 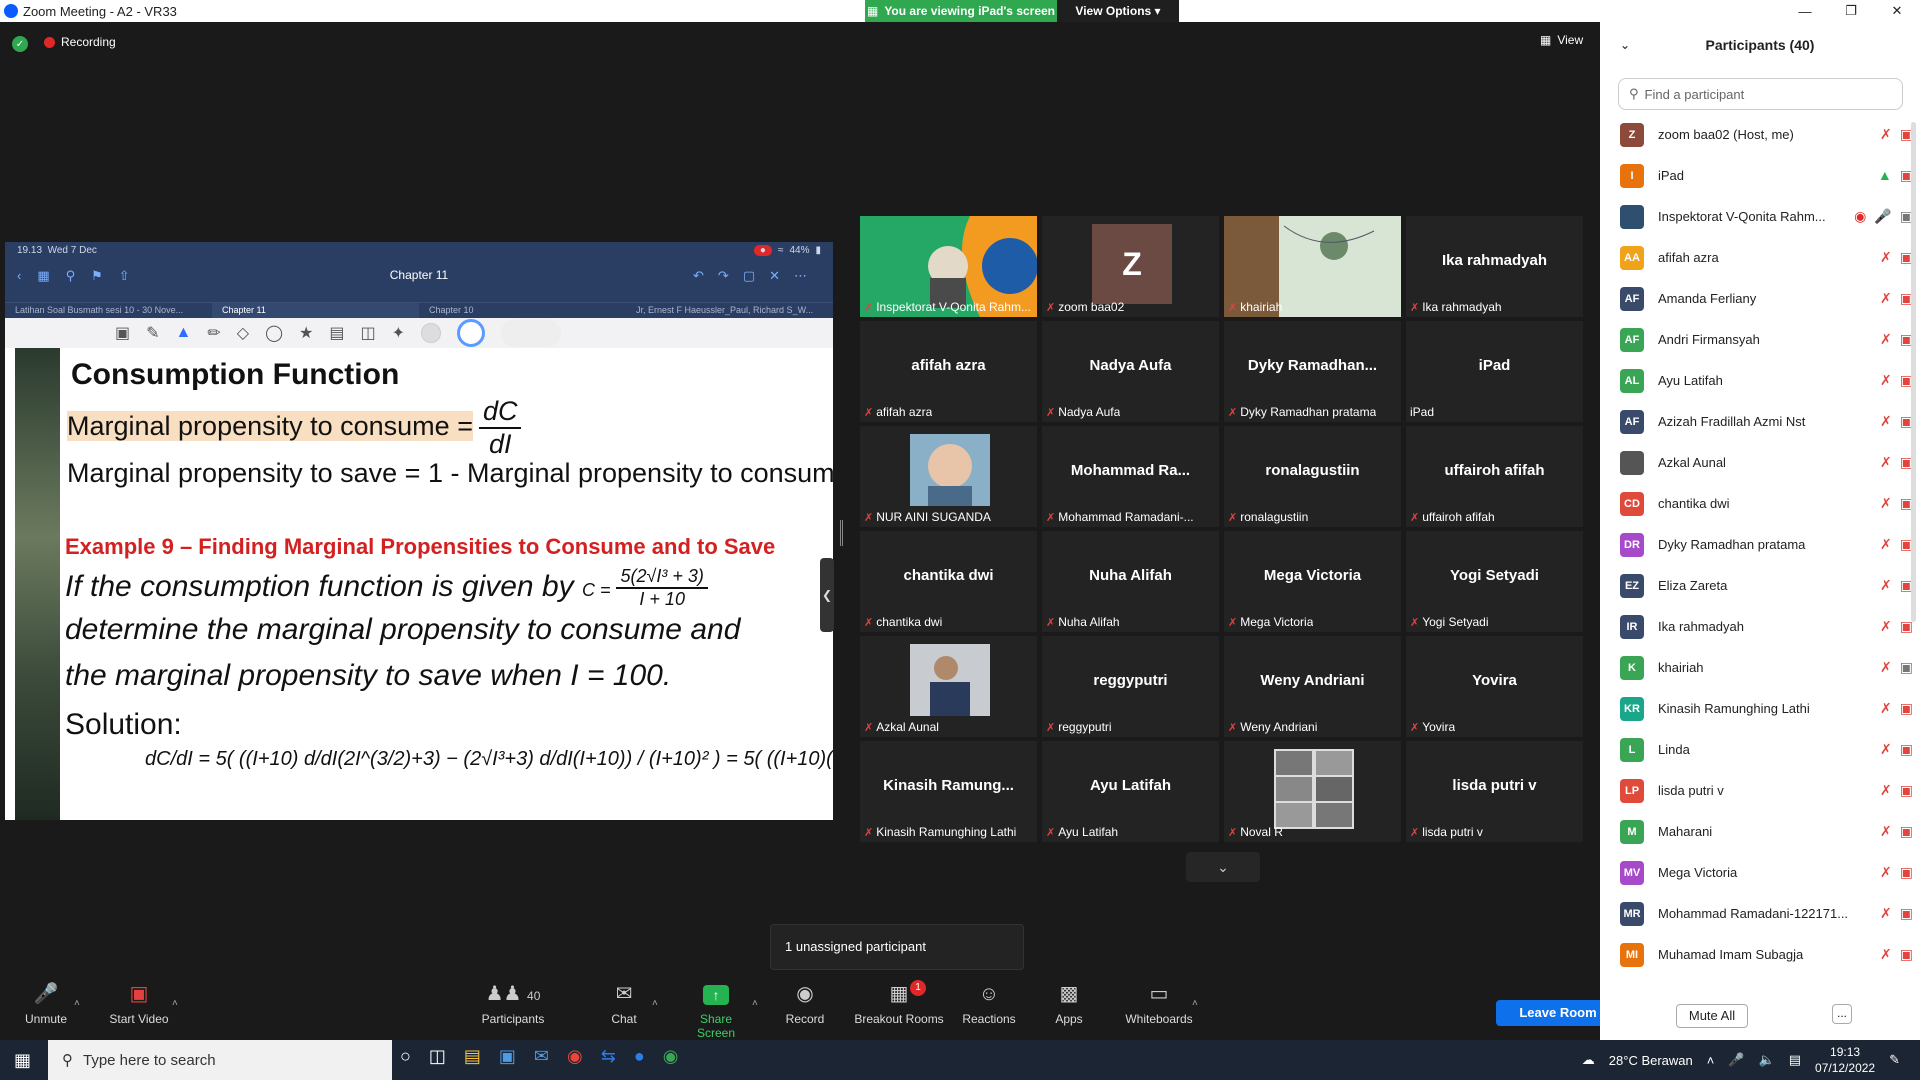 I want to click on cortana-icon: ○, so click(x=405, y=1056).